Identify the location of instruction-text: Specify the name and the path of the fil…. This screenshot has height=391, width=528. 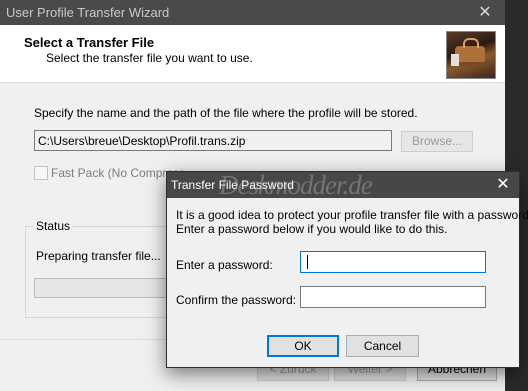
(226, 113).